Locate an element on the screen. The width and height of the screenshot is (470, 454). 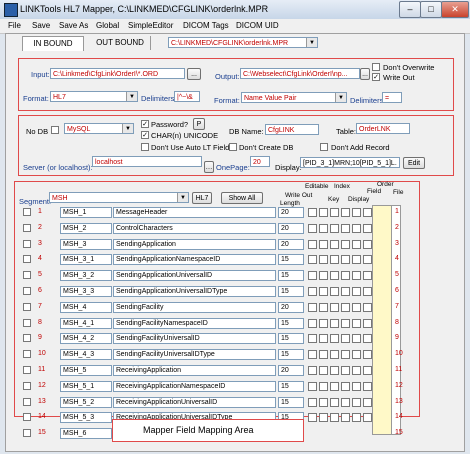
password-button: P is located at coordinates (199, 124).